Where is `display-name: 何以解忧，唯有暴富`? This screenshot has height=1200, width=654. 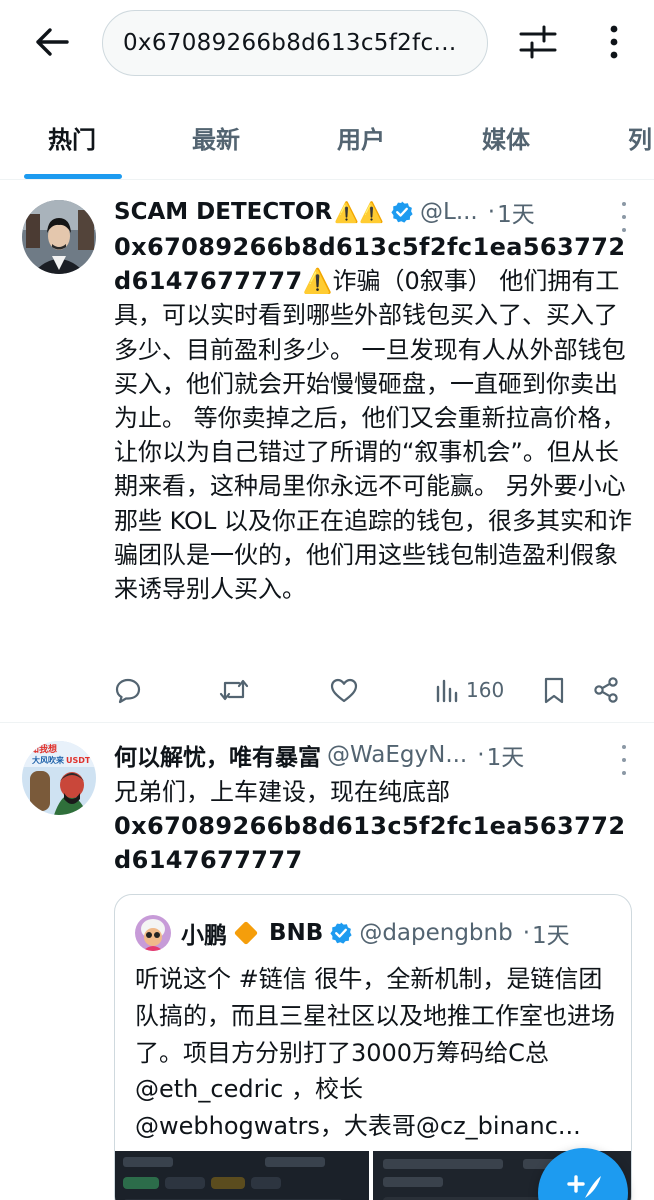
display-name: 何以解忧，唯有暴富 is located at coordinates (217, 755).